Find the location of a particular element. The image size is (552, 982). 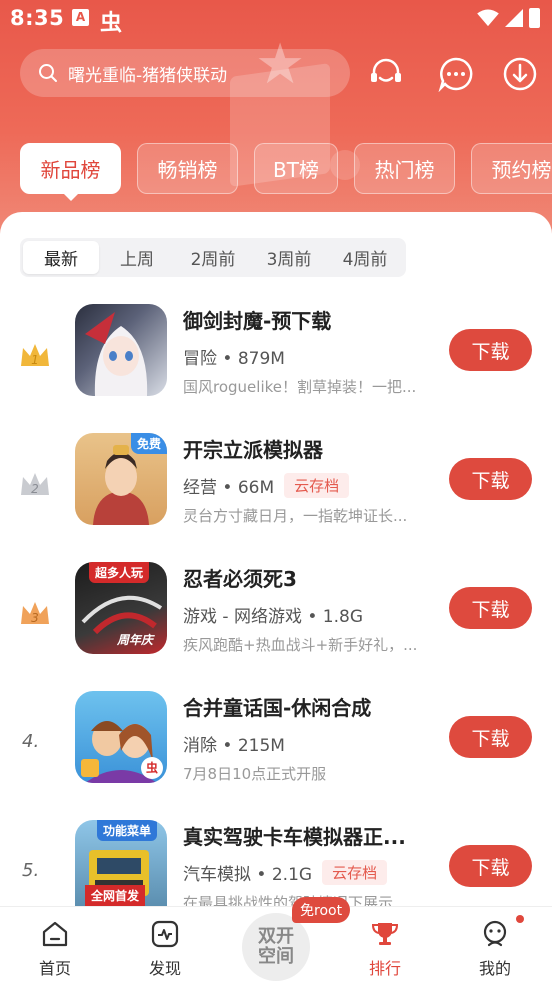

period-2-weeks-ago: 2周前 is located at coordinates (213, 257).